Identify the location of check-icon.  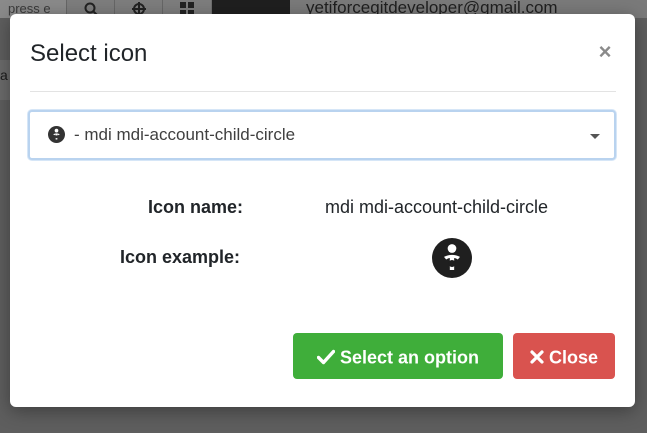
(325, 357).